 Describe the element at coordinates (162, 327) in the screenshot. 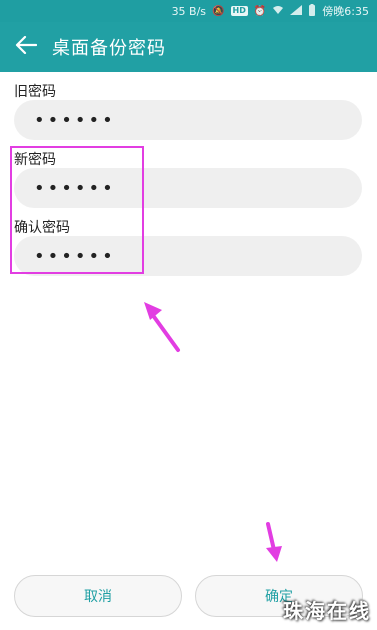

I see `annotation-arrow-icon` at that location.